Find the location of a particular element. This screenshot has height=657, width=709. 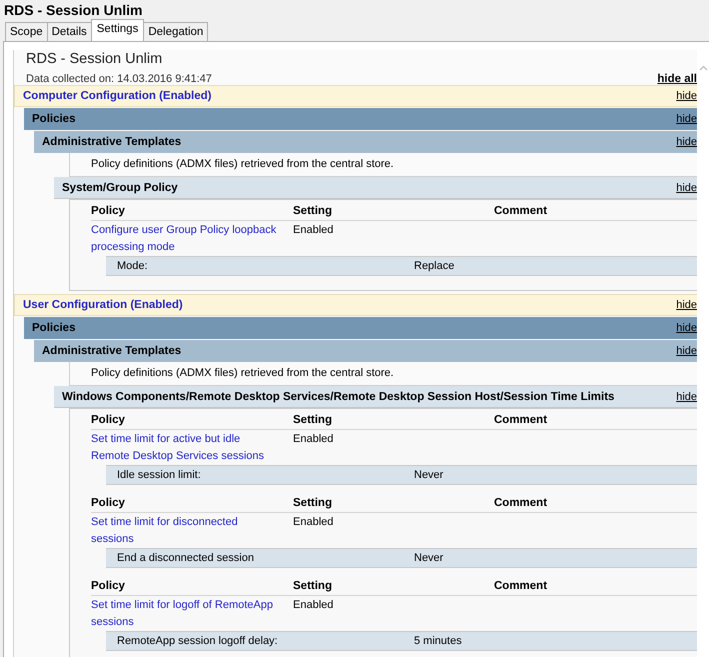

policy-link: Set time limit for disconnected sessions is located at coordinates (186, 531).